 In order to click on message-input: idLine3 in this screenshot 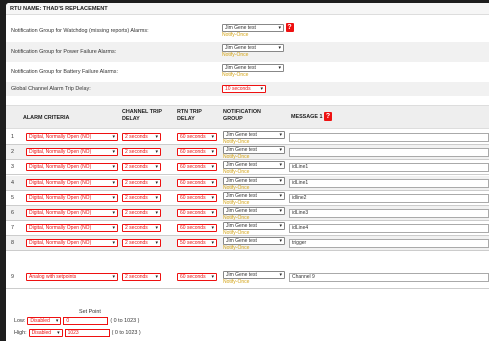, I will do `click(389, 213)`.